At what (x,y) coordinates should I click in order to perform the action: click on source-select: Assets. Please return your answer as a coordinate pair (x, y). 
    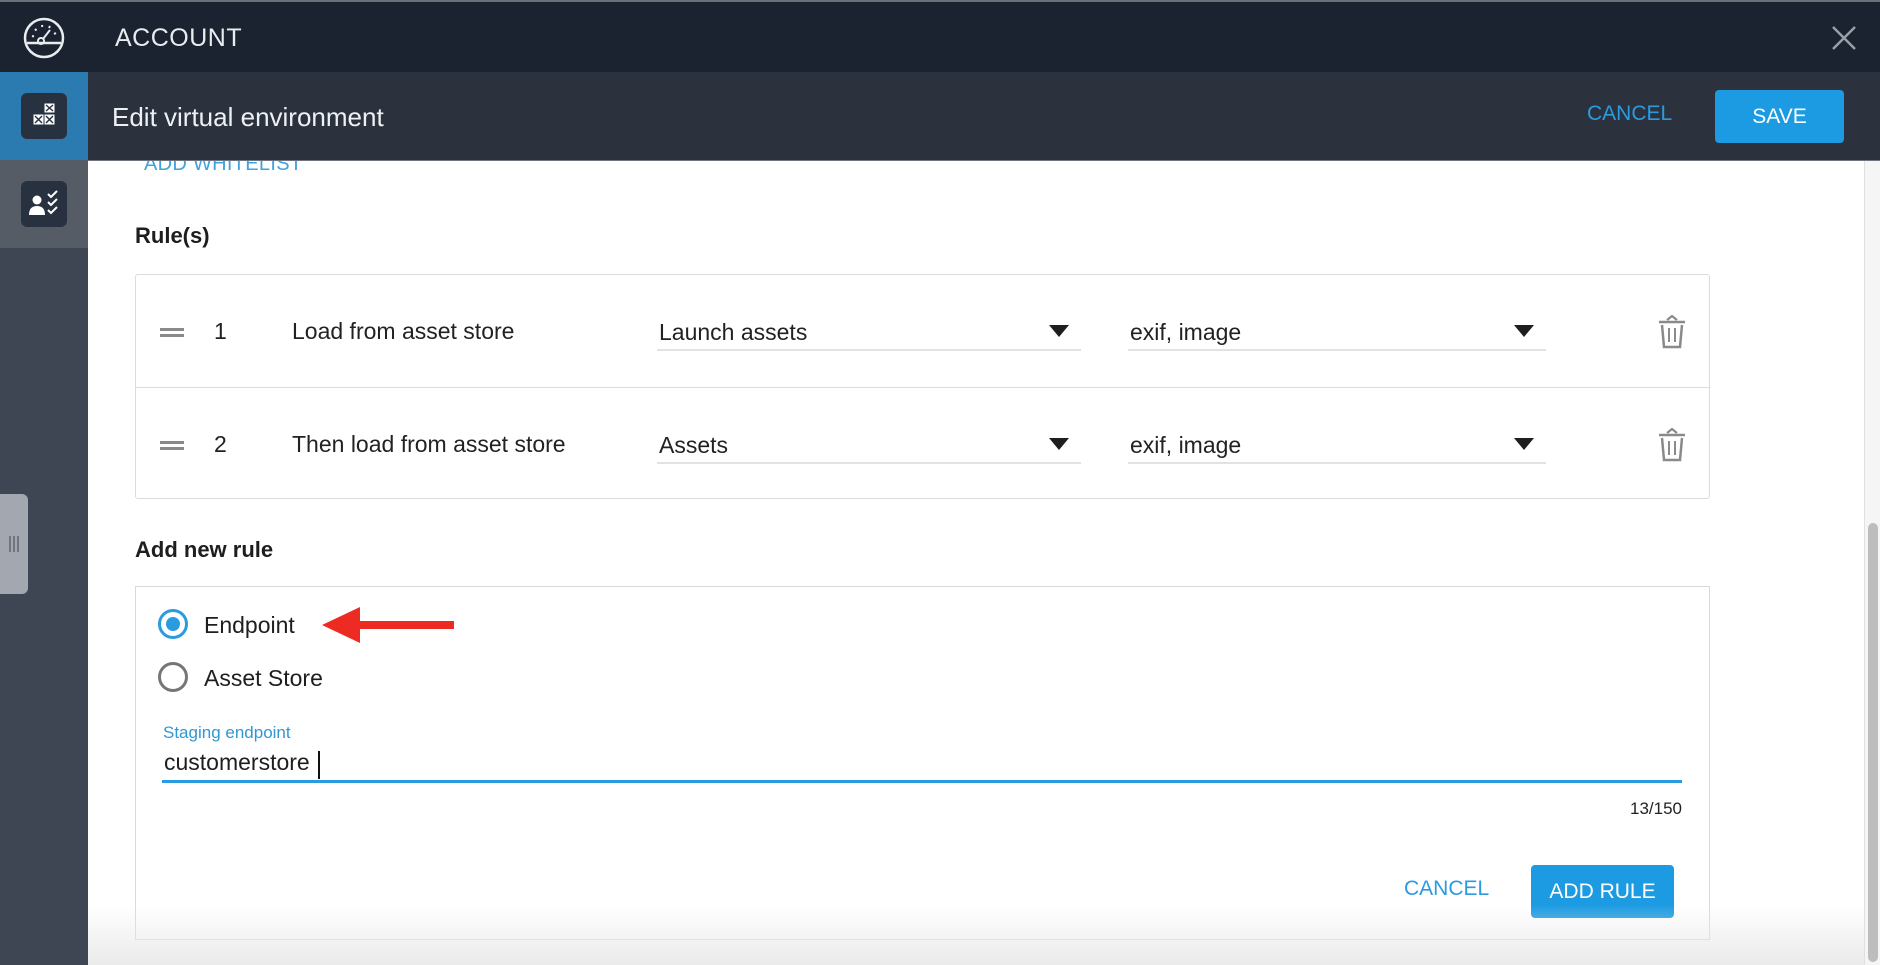
    Looking at the image, I should click on (869, 444).